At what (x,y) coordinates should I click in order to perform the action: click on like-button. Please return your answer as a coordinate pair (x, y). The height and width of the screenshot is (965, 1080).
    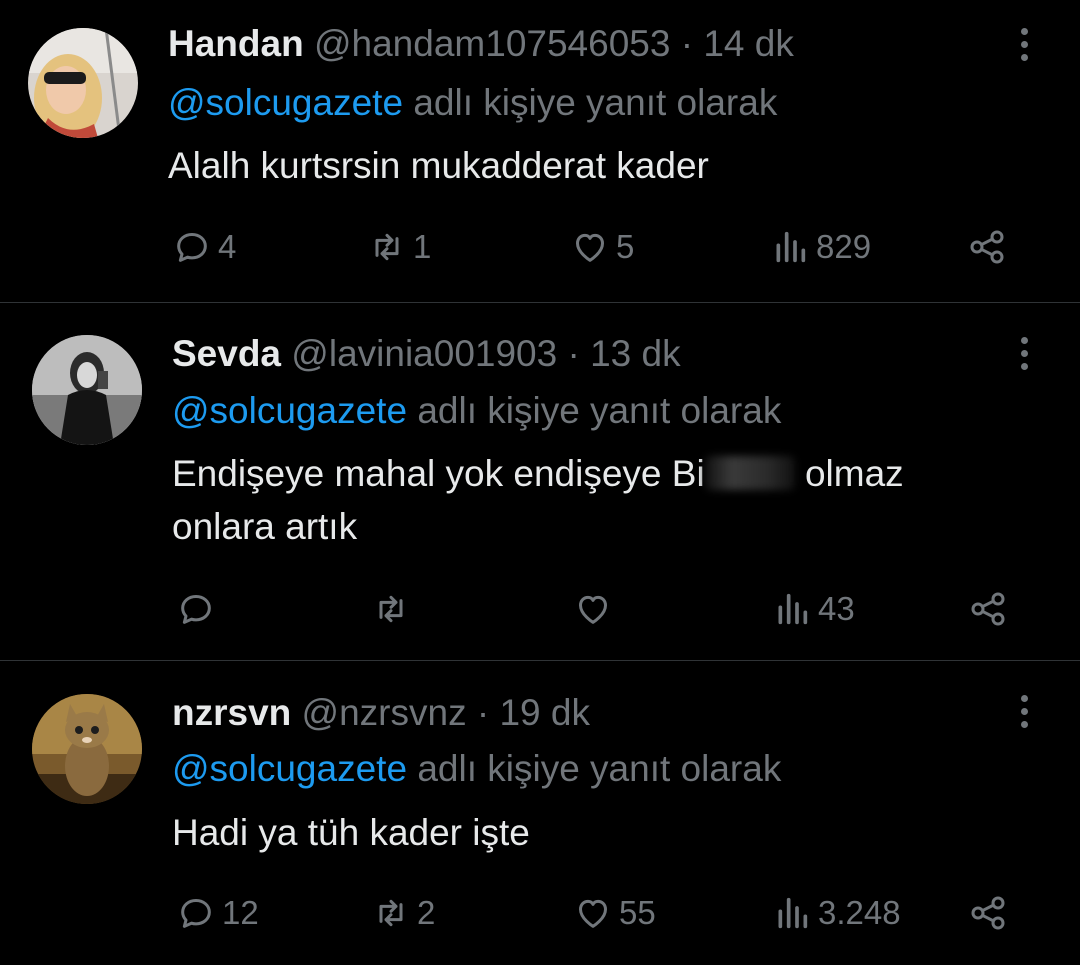
    Looking at the image, I should click on (596, 609).